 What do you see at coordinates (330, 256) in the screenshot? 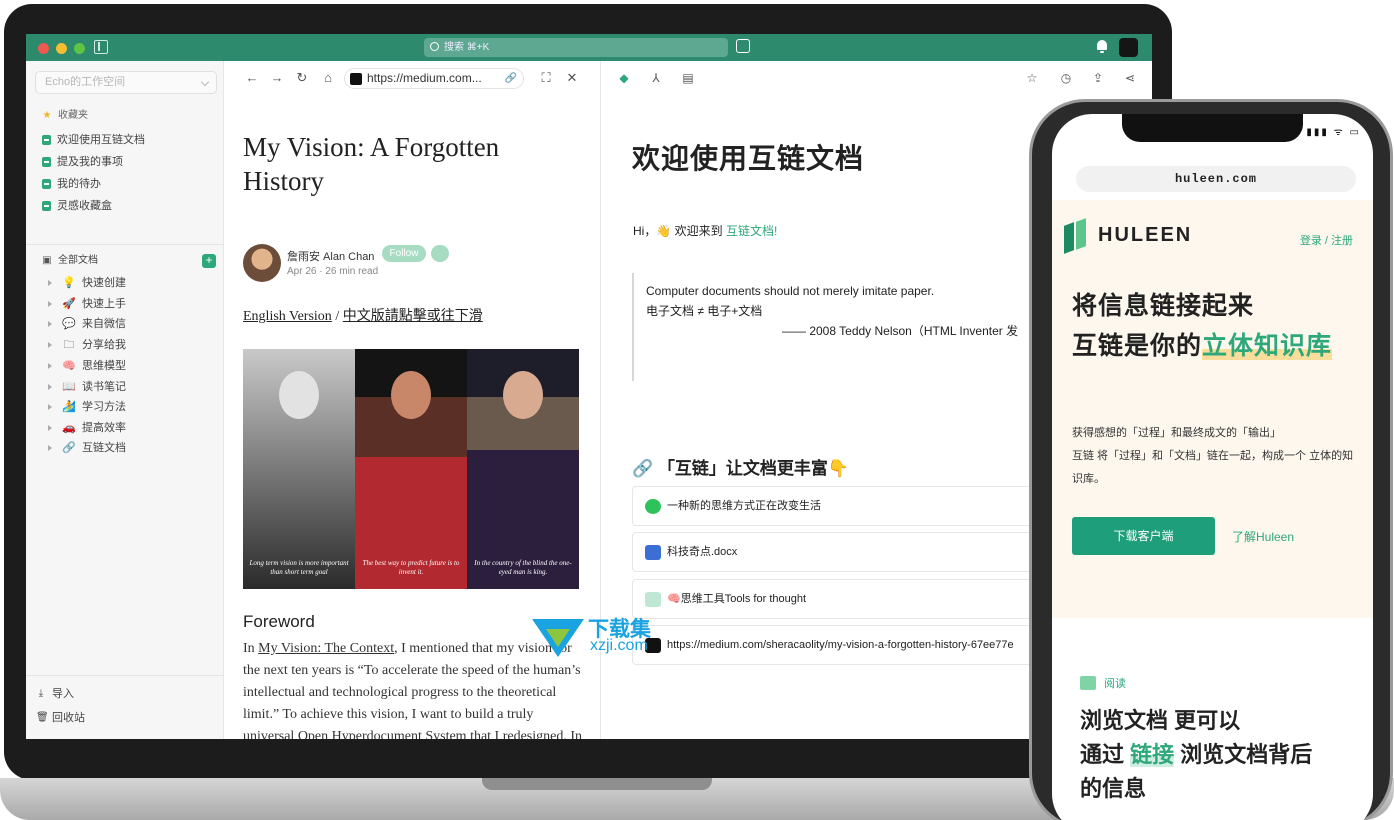
I see `author-name: 詹雨安 Alan Chan` at bounding box center [330, 256].